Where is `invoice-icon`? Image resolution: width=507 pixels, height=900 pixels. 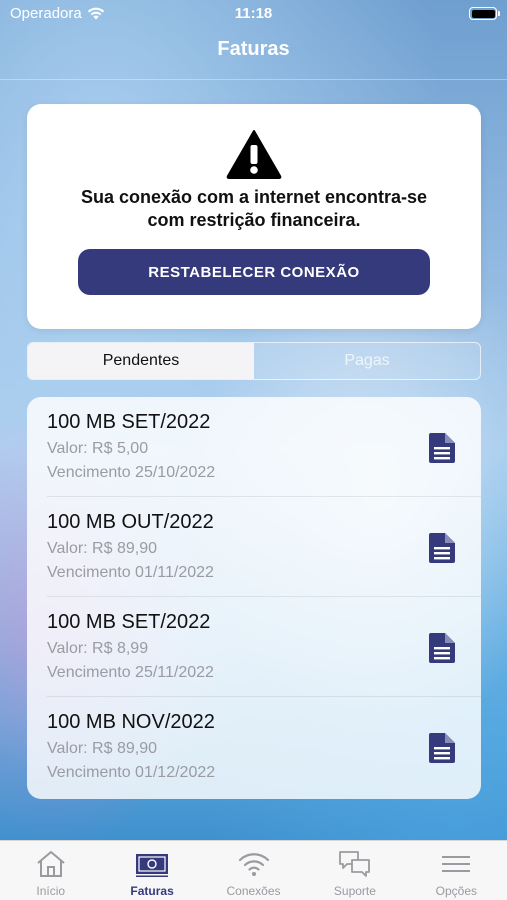
invoice-icon is located at coordinates (152, 865).